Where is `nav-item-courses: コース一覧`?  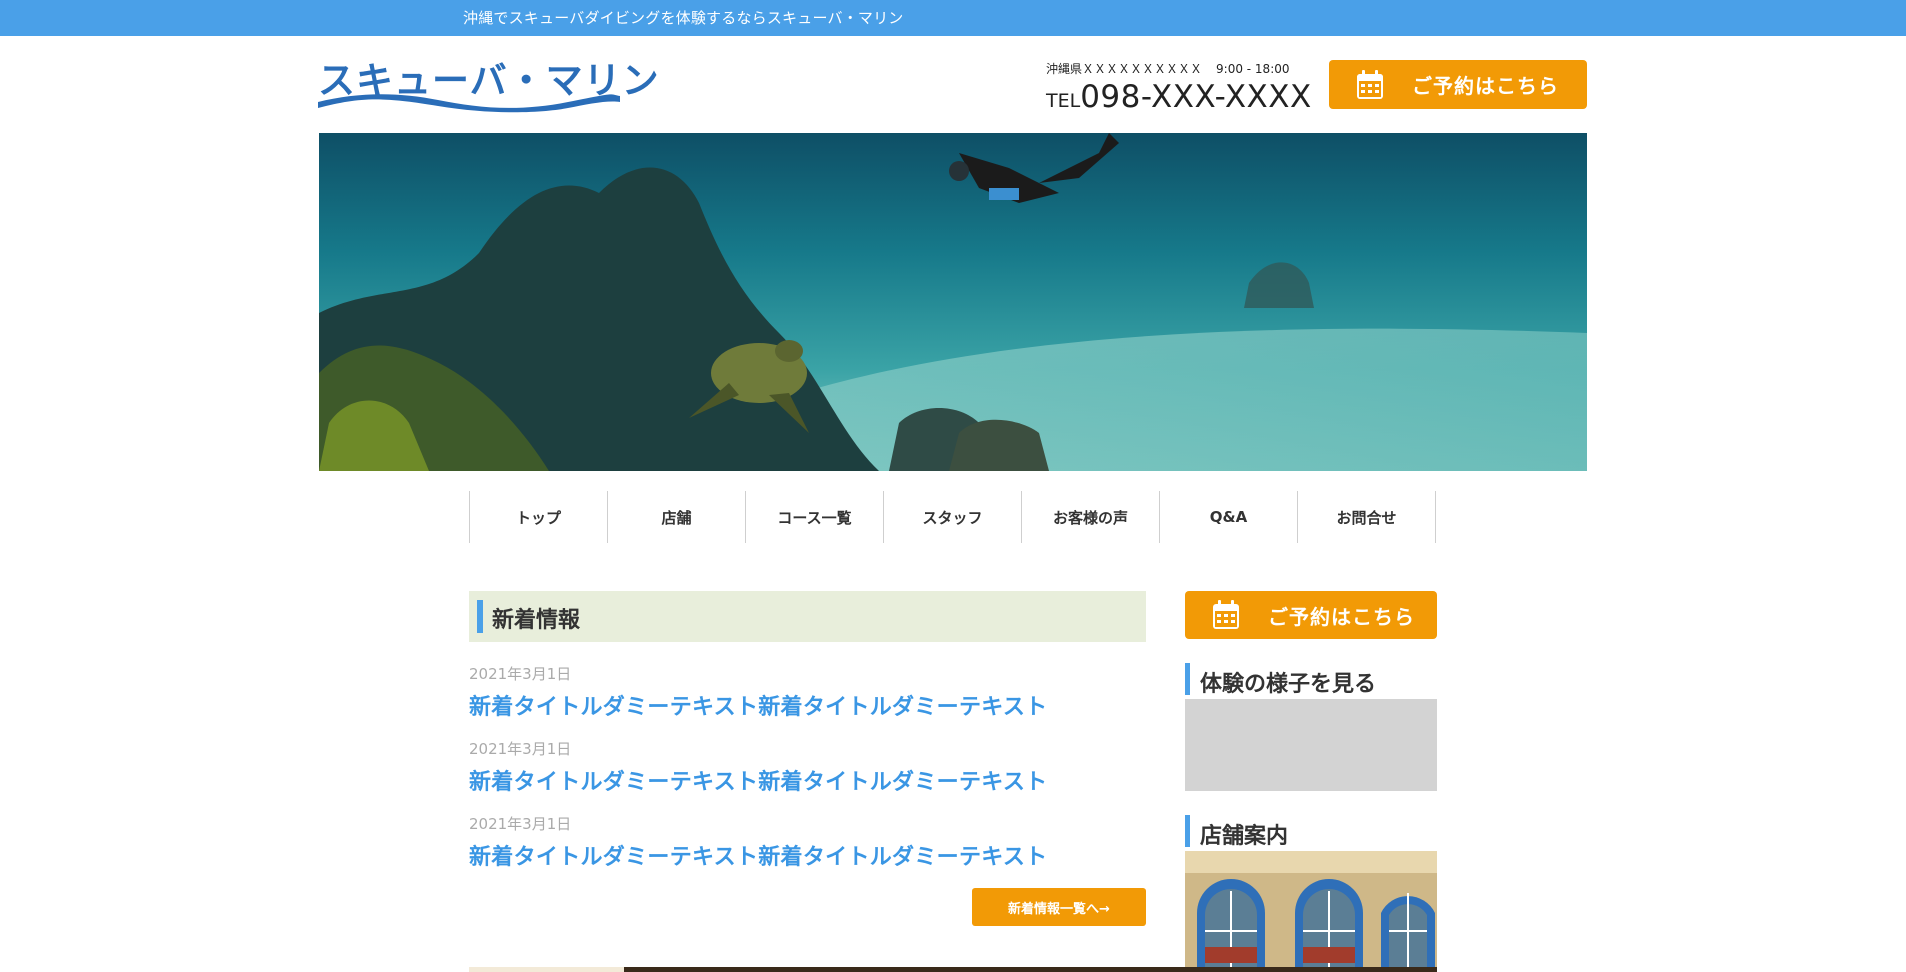
nav-item-courses: コース一覧 is located at coordinates (815, 517).